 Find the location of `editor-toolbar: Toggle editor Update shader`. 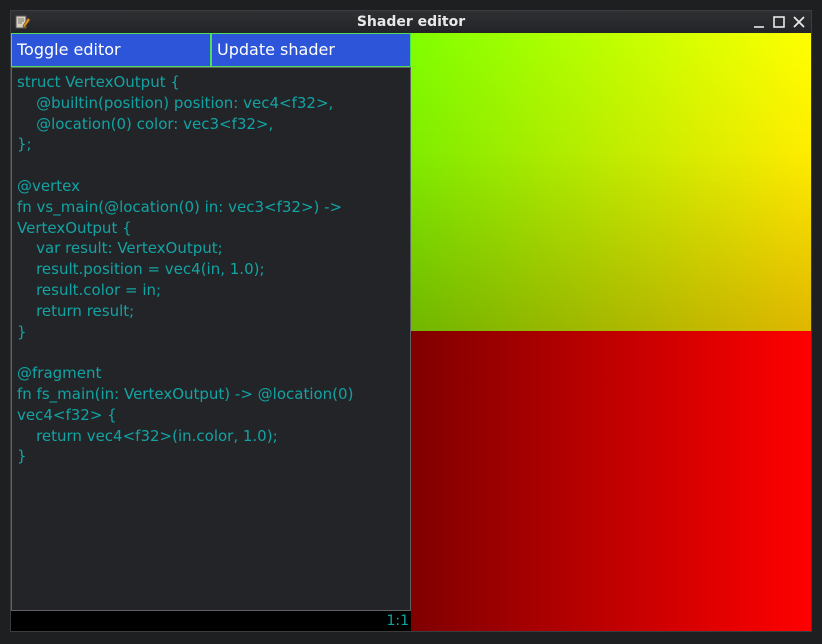

editor-toolbar: Toggle editor Update shader is located at coordinates (211, 50).